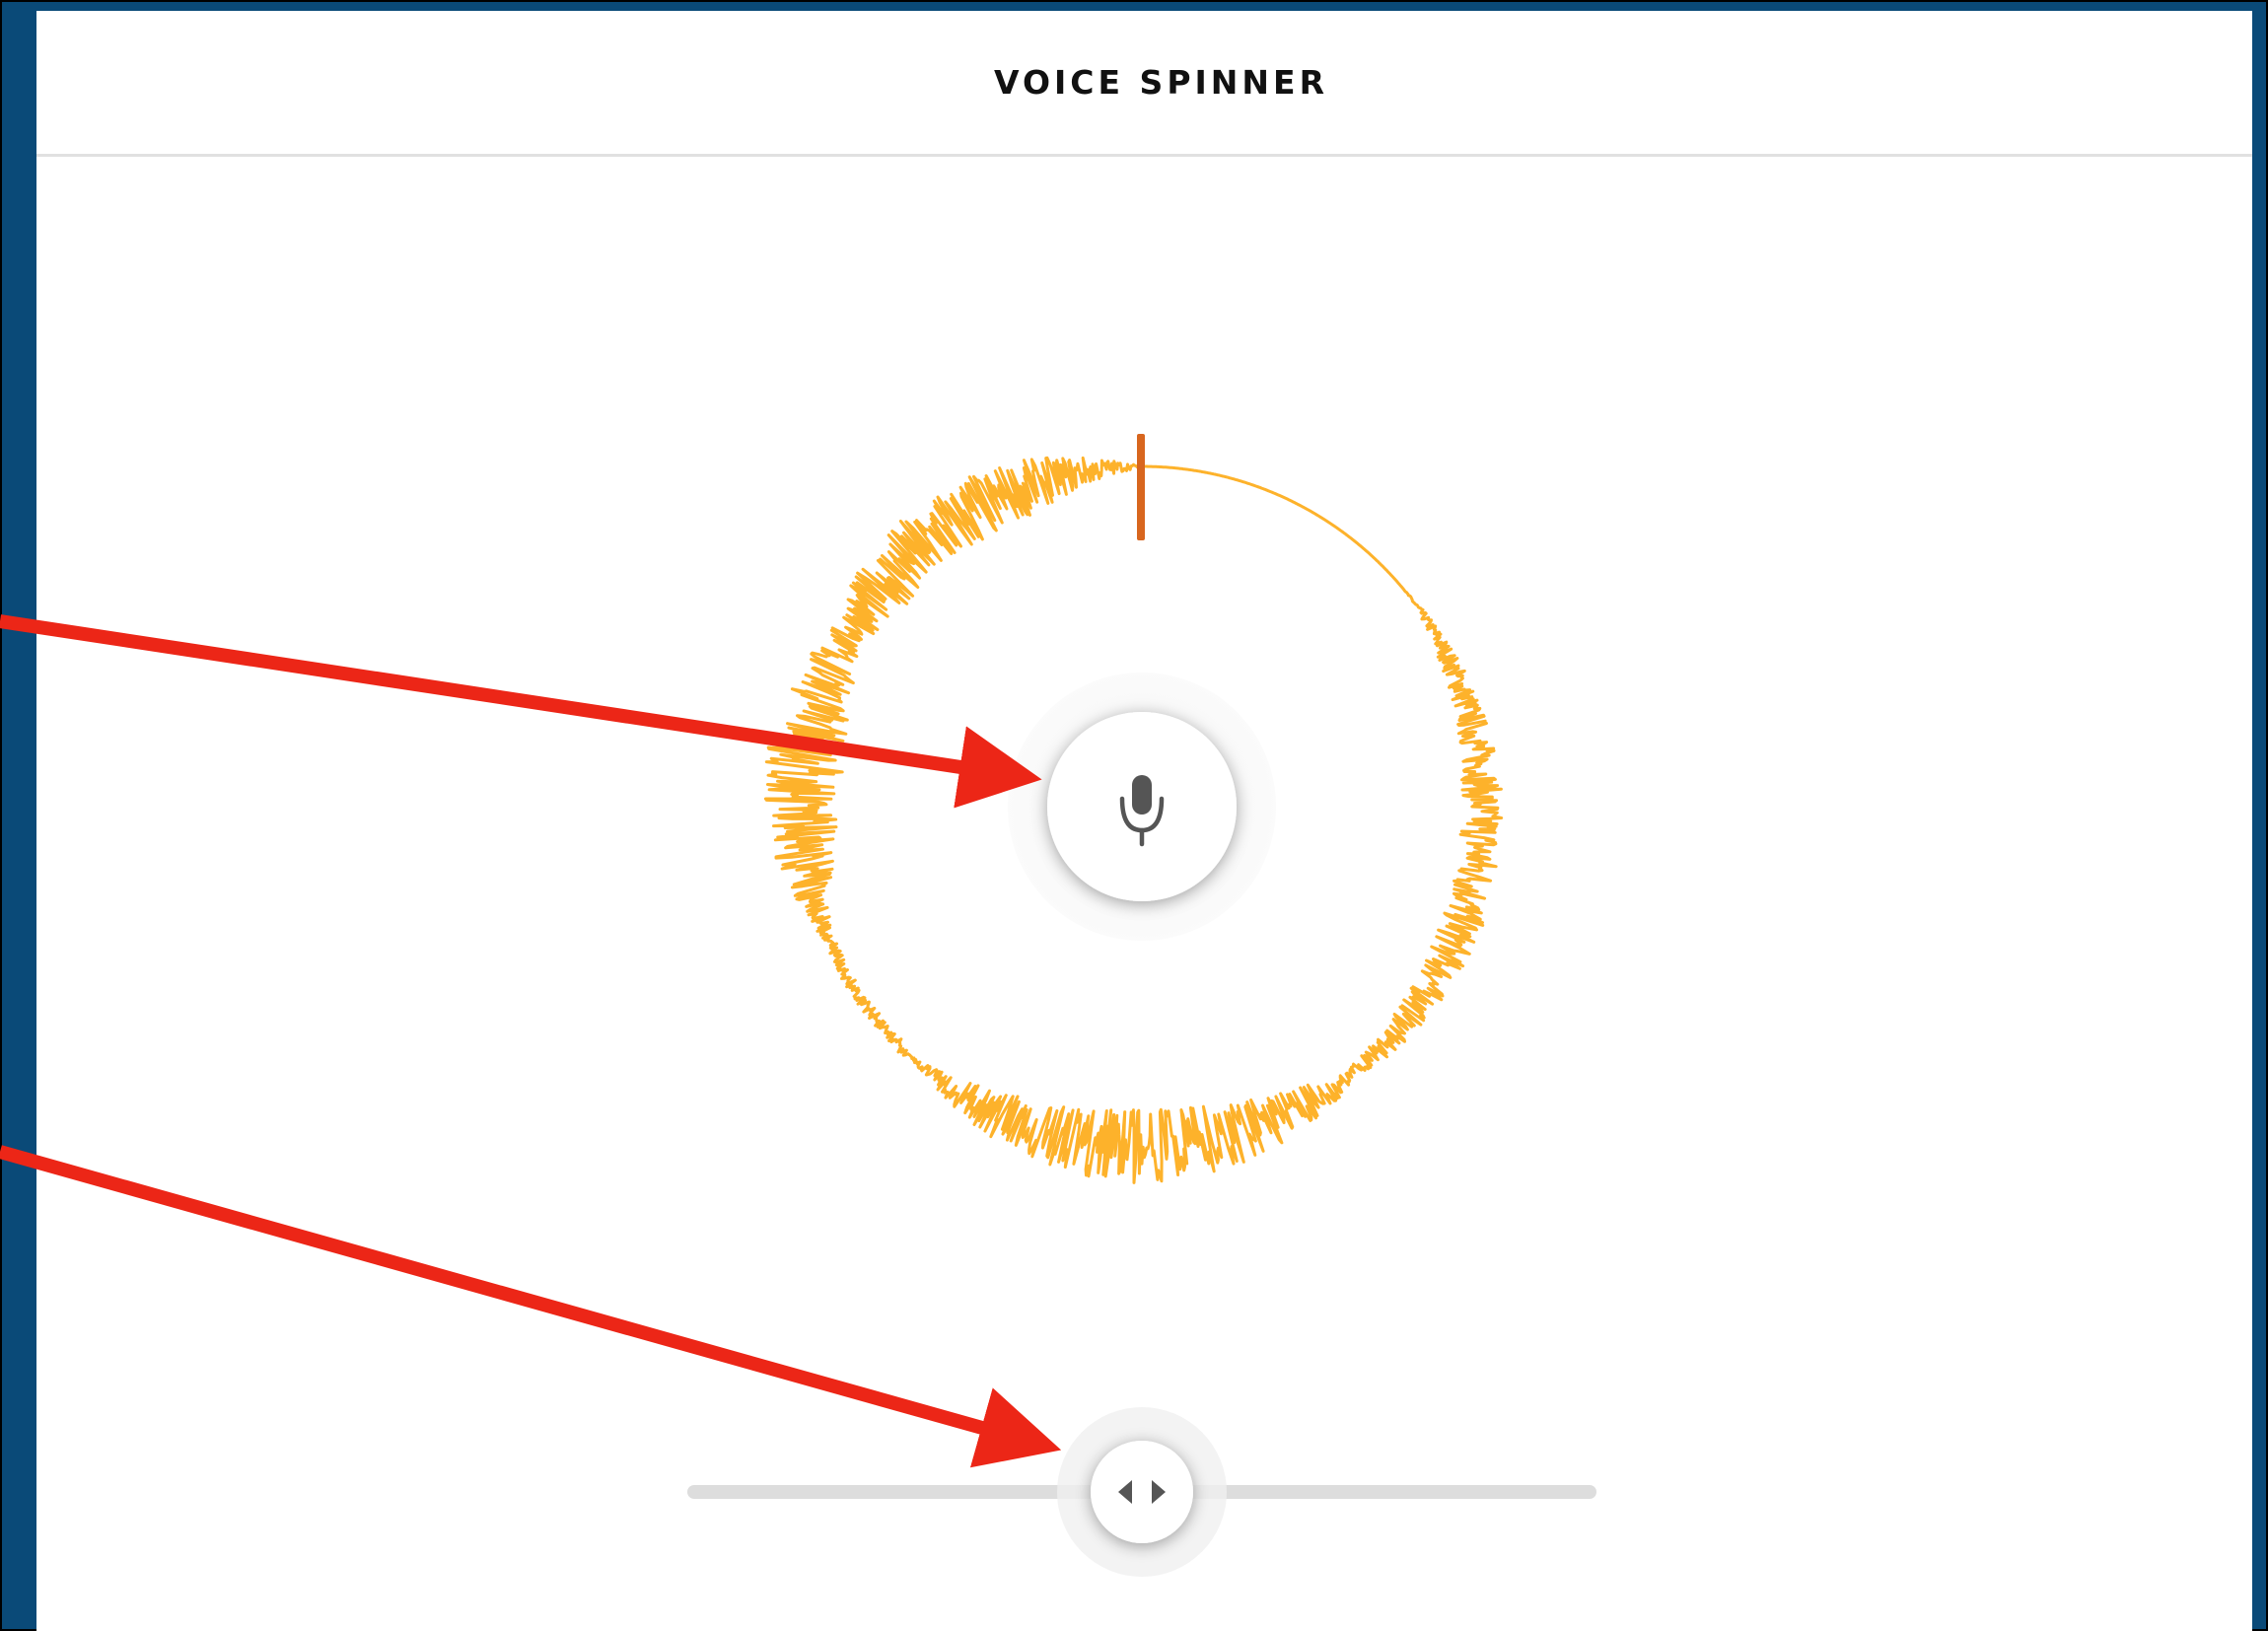 The image size is (2268, 1631). What do you see at coordinates (1142, 807) in the screenshot?
I see `record-button` at bounding box center [1142, 807].